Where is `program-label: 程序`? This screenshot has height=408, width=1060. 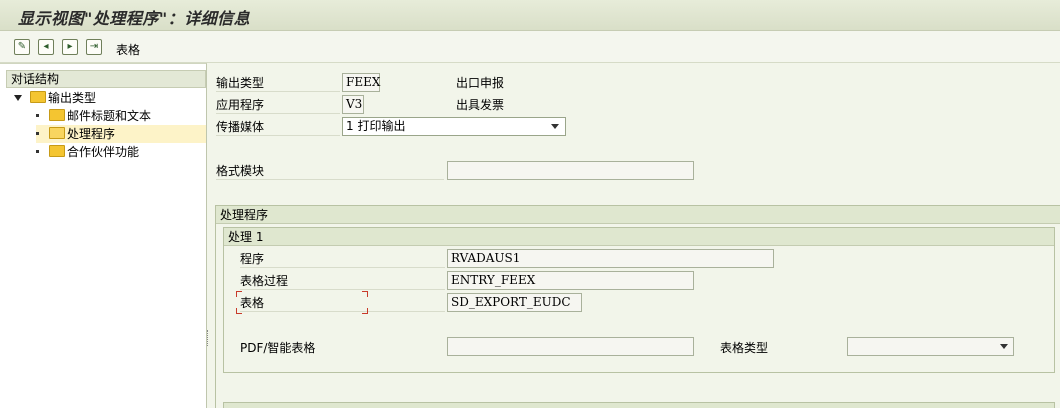
program-label: 程序 is located at coordinates (342, 259).